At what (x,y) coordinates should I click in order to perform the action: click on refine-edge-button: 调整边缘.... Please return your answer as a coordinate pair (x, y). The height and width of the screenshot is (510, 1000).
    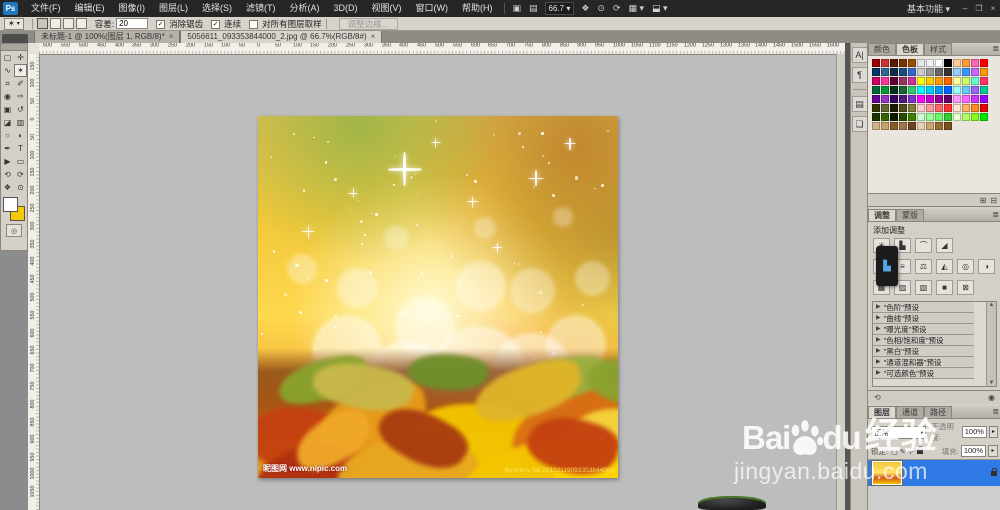
    Looking at the image, I should click on (368, 23).